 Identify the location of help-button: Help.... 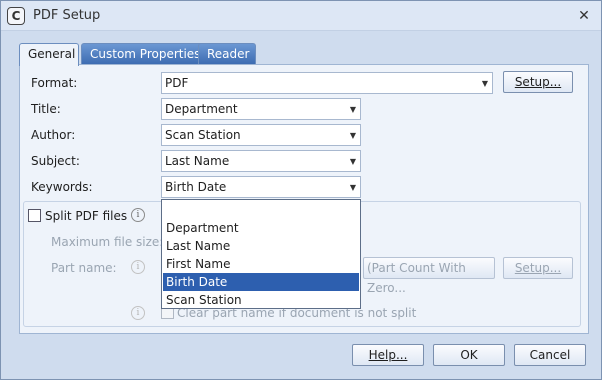
(388, 355).